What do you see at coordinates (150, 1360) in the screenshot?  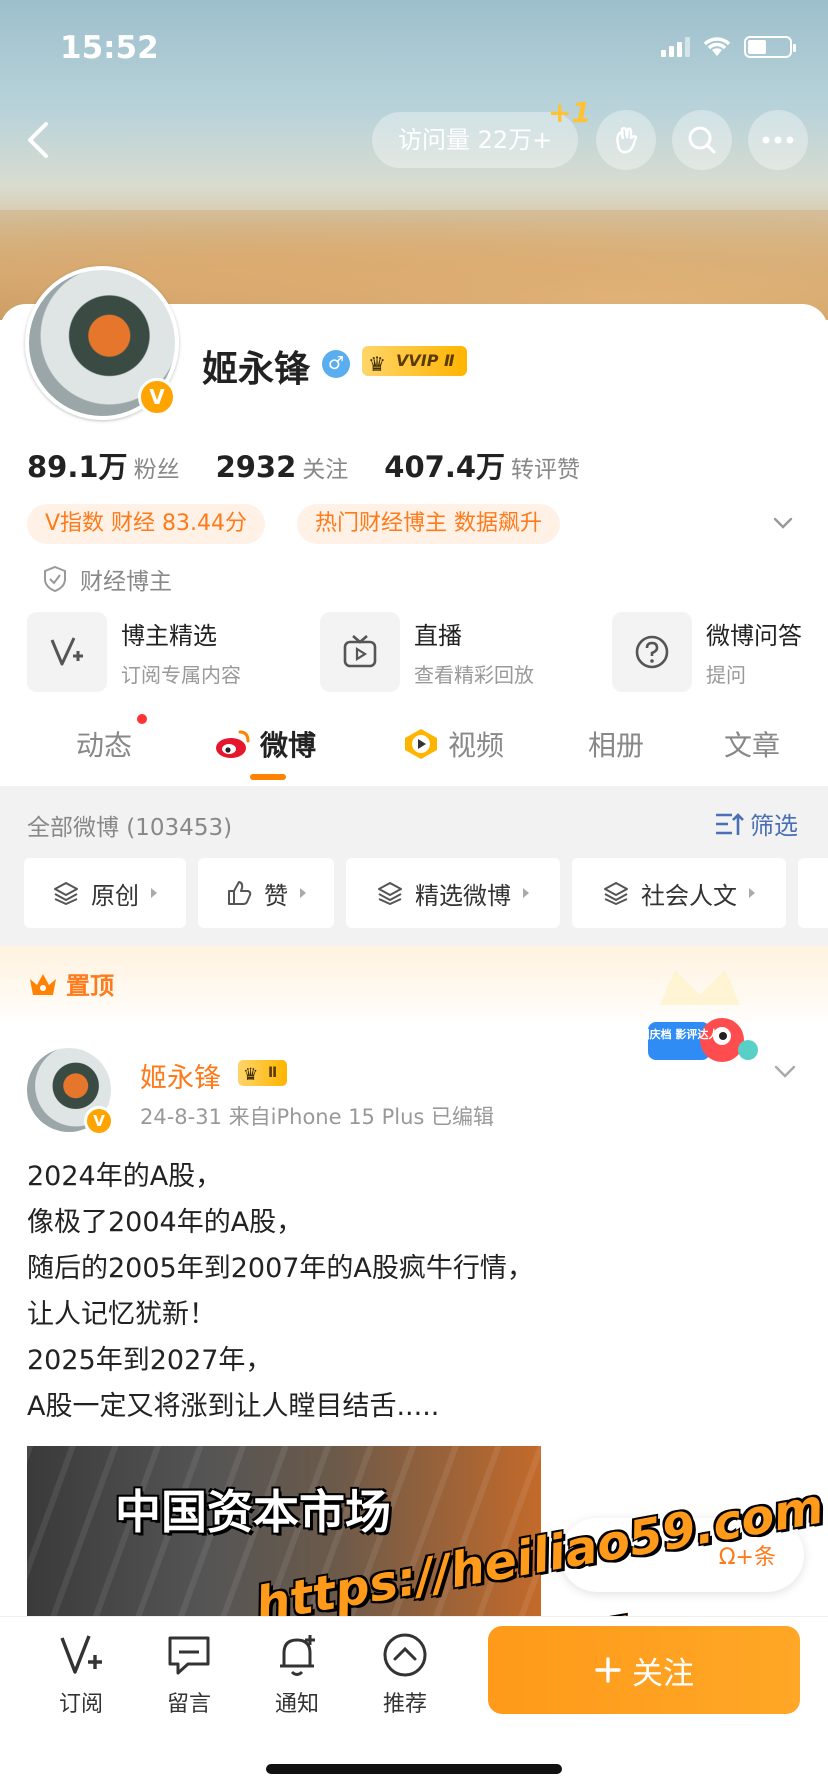 I see `post-line: 2025年到2027年，` at bounding box center [150, 1360].